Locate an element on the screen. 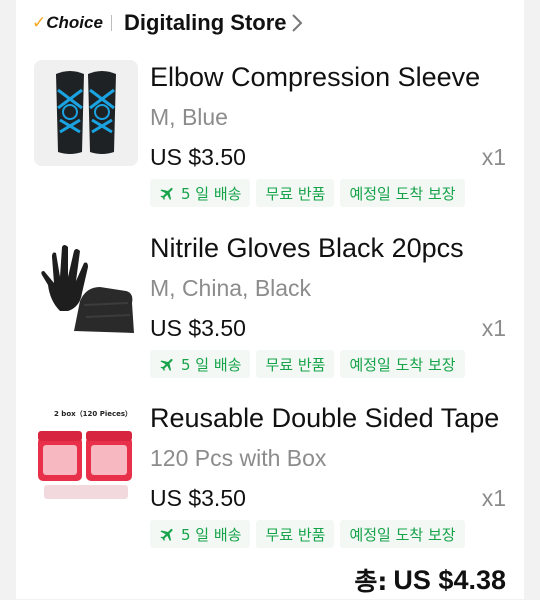 Image resolution: width=540 pixels, height=600 pixels. choice-check-icon: ✓ is located at coordinates (39, 23).